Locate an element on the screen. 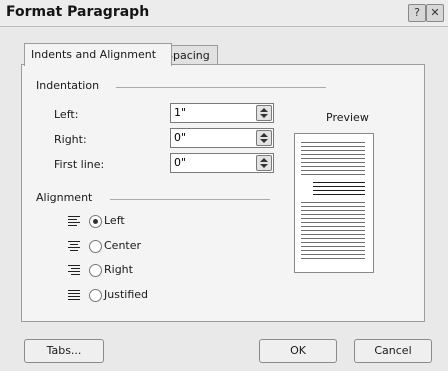 Image resolution: width=448 pixels, height=371 pixels. tab-label: Indents and Alignment is located at coordinates (94, 54).